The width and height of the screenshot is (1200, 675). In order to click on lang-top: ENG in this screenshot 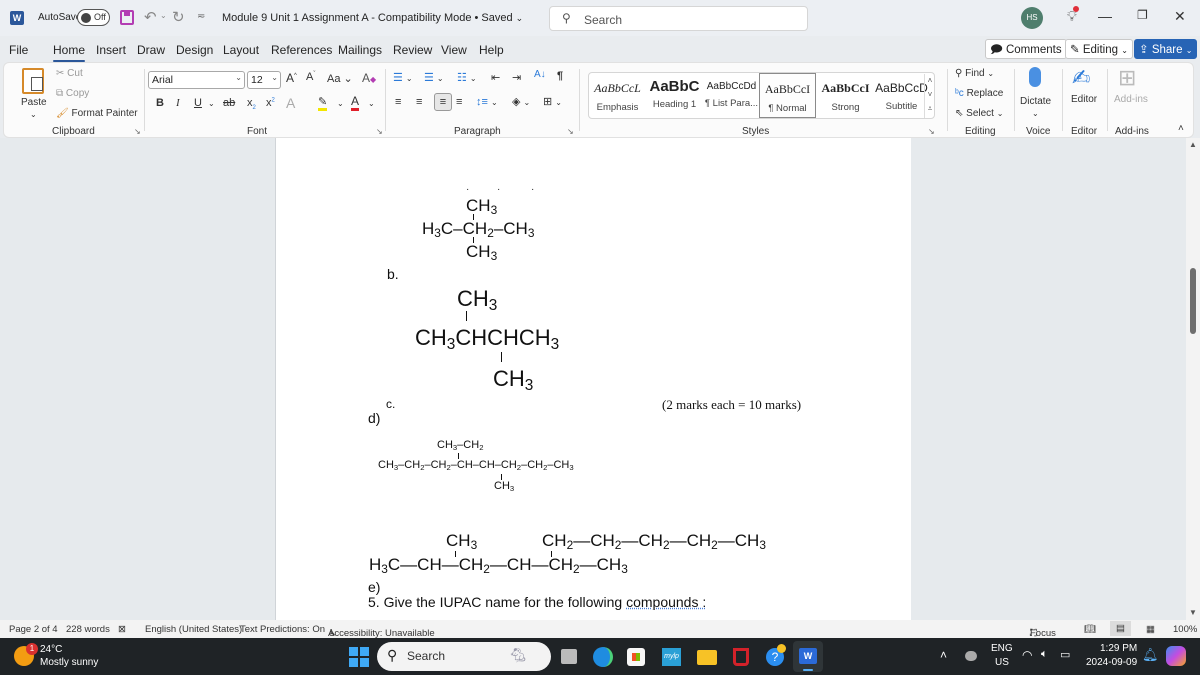, I will do `click(1002, 648)`.